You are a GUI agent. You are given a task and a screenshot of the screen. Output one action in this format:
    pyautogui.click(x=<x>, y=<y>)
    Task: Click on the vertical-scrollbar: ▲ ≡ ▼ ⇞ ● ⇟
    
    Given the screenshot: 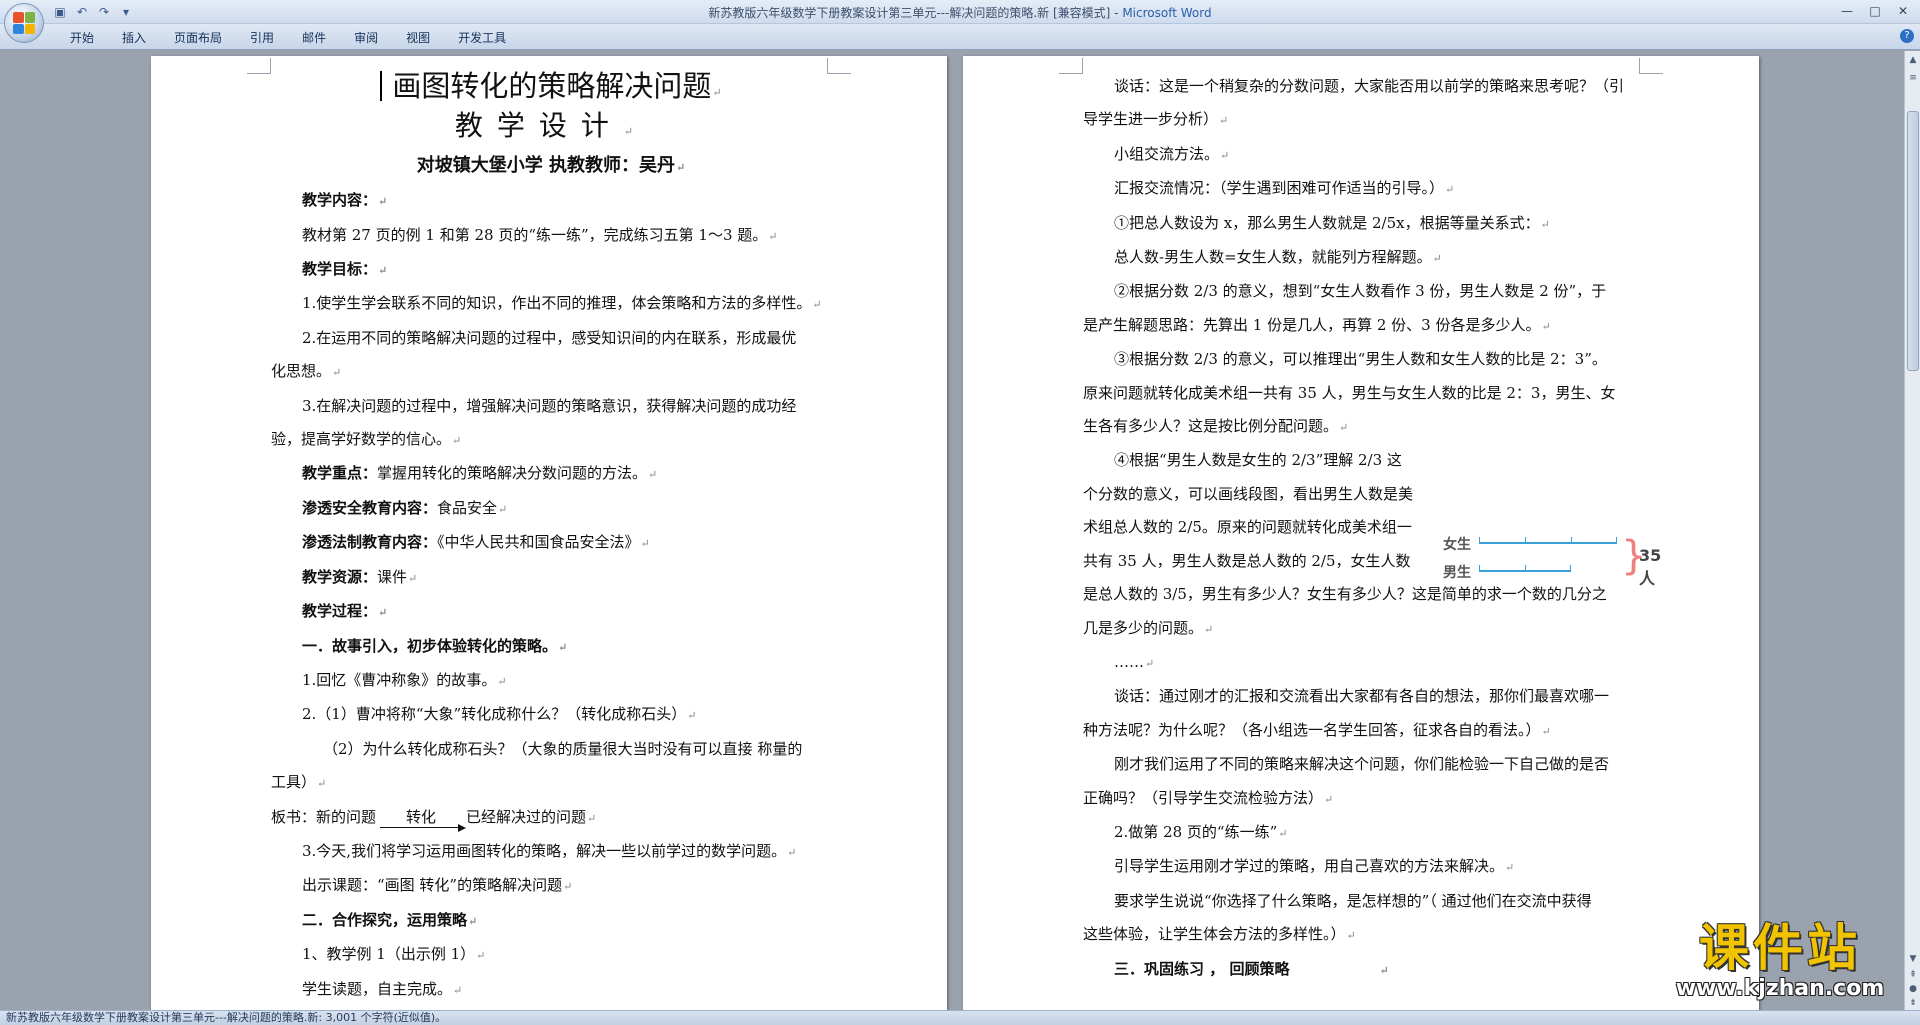 What is the action you would take?
    pyautogui.click(x=1912, y=530)
    